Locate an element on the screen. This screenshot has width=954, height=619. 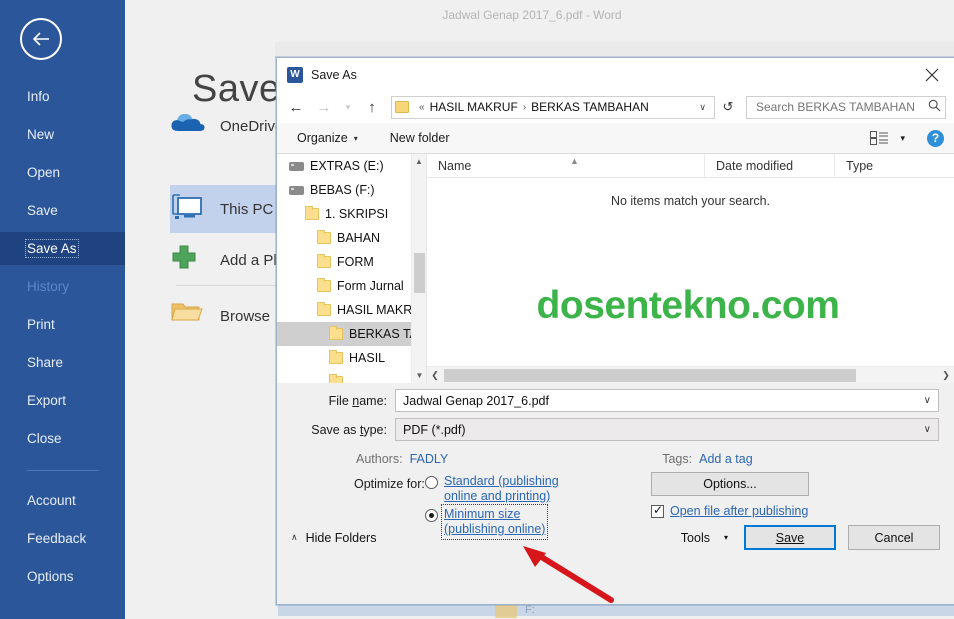
search-box is located at coordinates (846, 107).